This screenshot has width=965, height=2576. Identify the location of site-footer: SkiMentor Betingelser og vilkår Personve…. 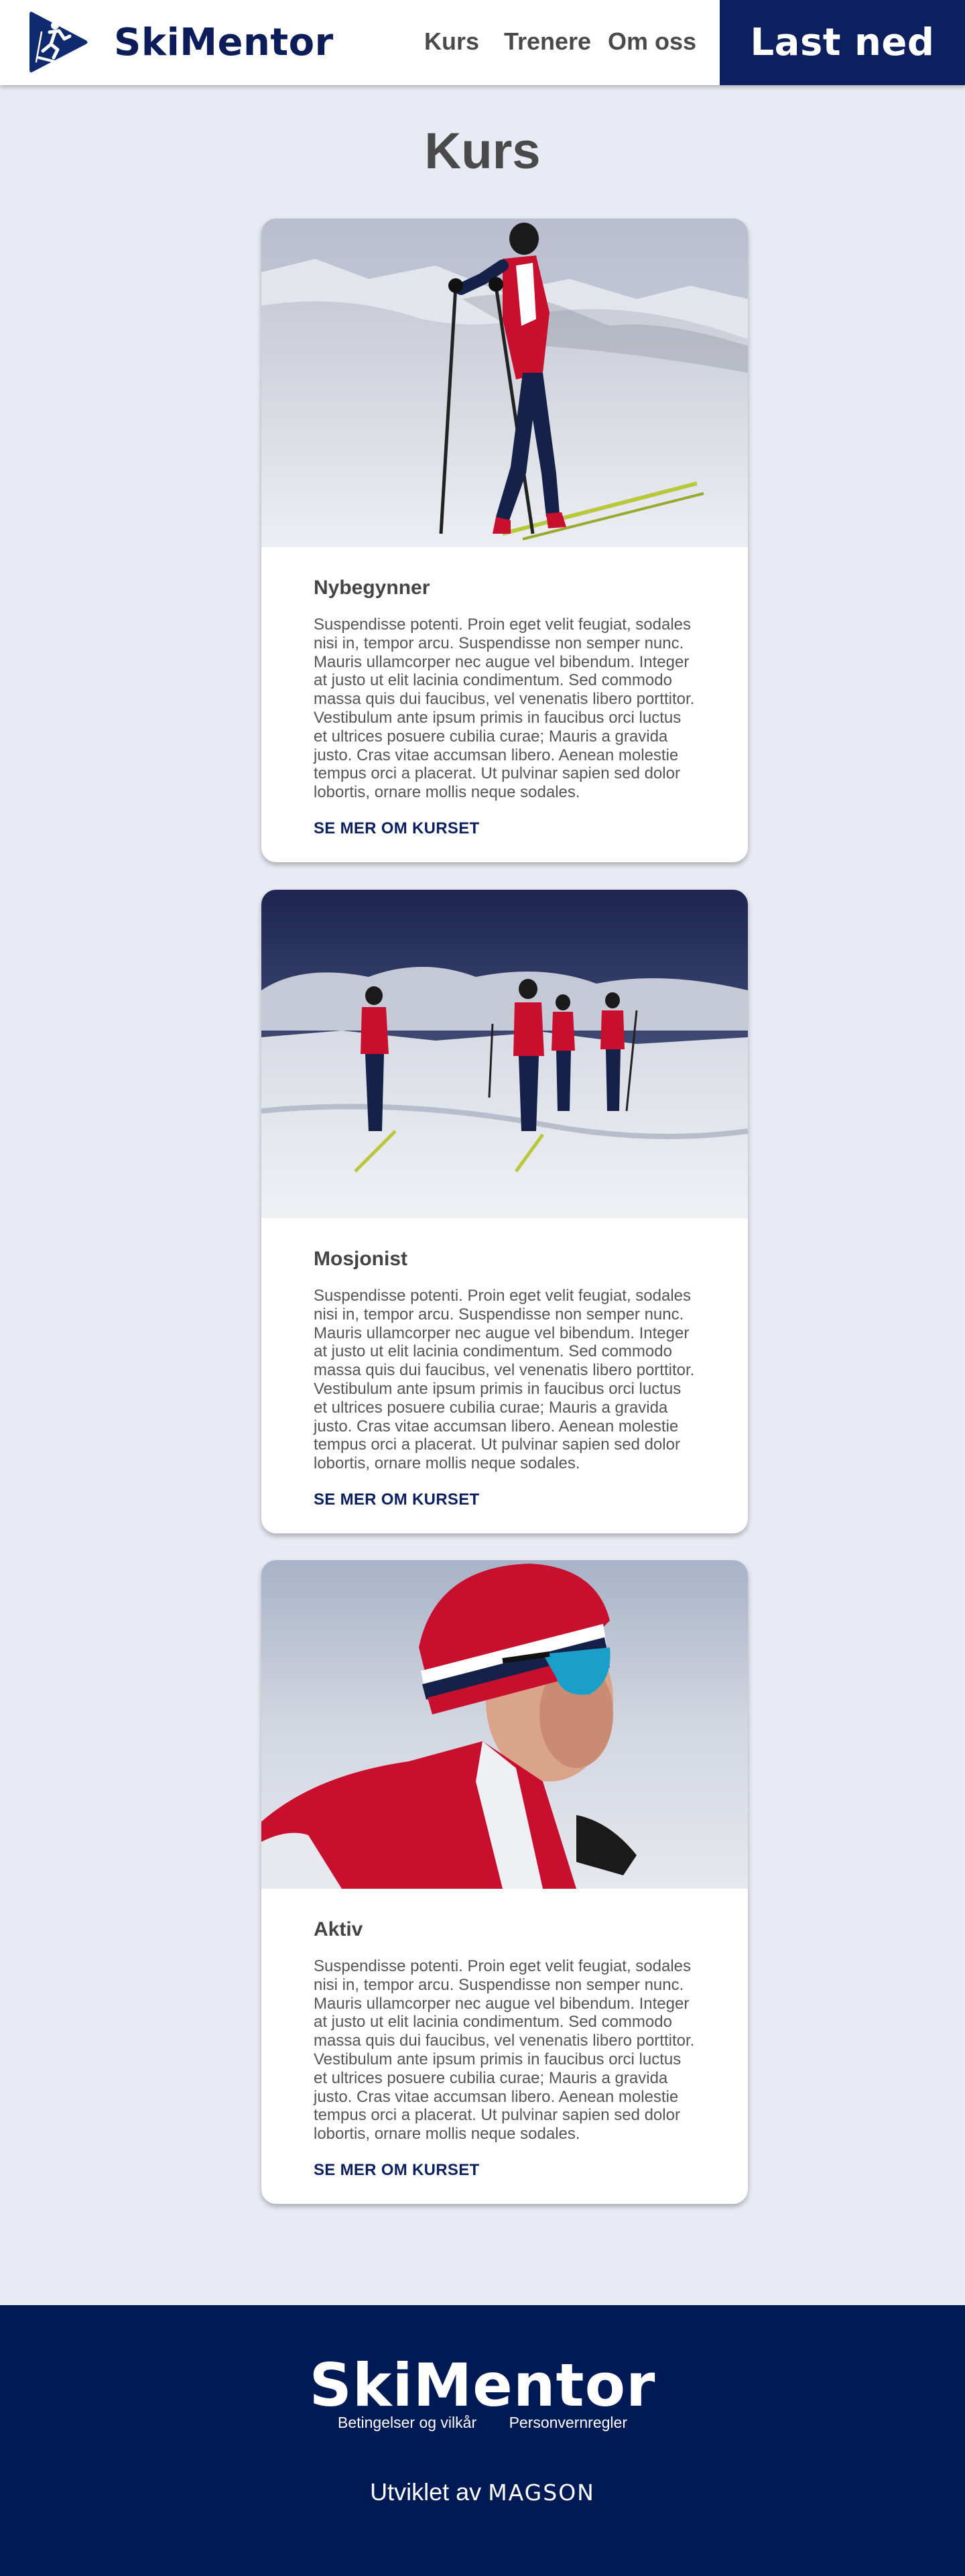
(482, 2440).